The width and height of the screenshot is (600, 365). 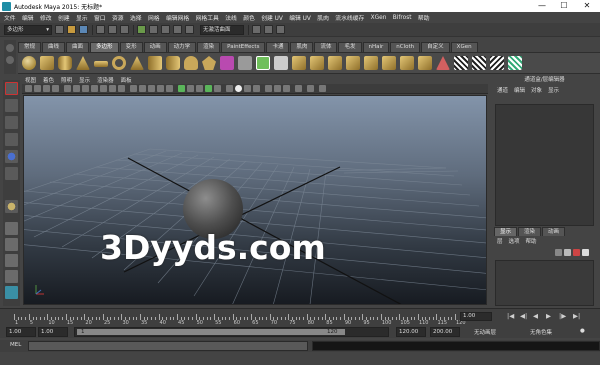 What do you see at coordinates (256, 88) in the screenshot?
I see `hud-icon` at bounding box center [256, 88].